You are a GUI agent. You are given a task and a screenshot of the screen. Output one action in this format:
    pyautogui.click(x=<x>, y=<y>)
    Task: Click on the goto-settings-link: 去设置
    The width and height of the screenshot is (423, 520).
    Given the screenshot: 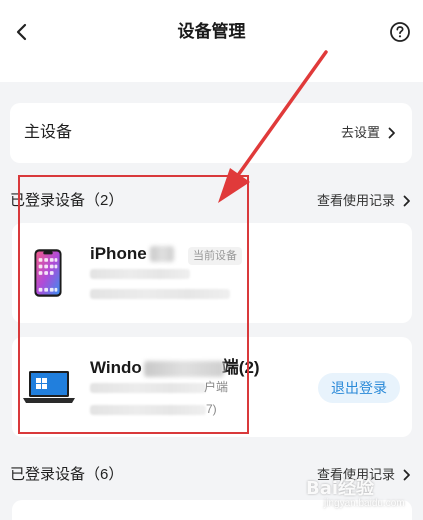 What is the action you would take?
    pyautogui.click(x=368, y=133)
    